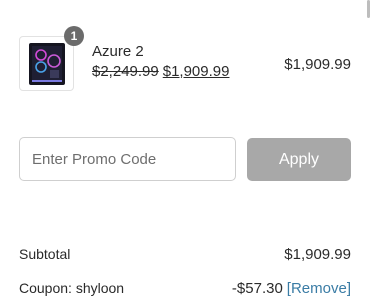  What do you see at coordinates (74, 36) in the screenshot?
I see `quantity-badge: 1` at bounding box center [74, 36].